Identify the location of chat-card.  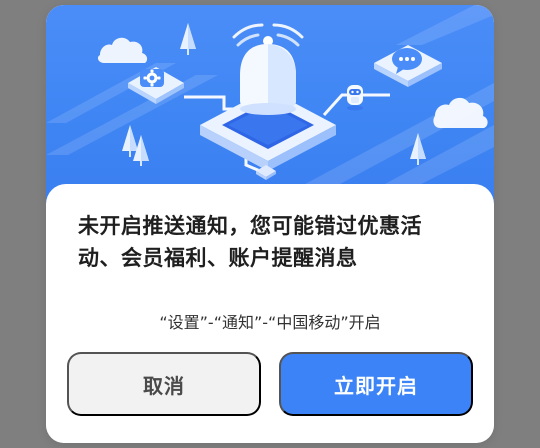
(408, 66).